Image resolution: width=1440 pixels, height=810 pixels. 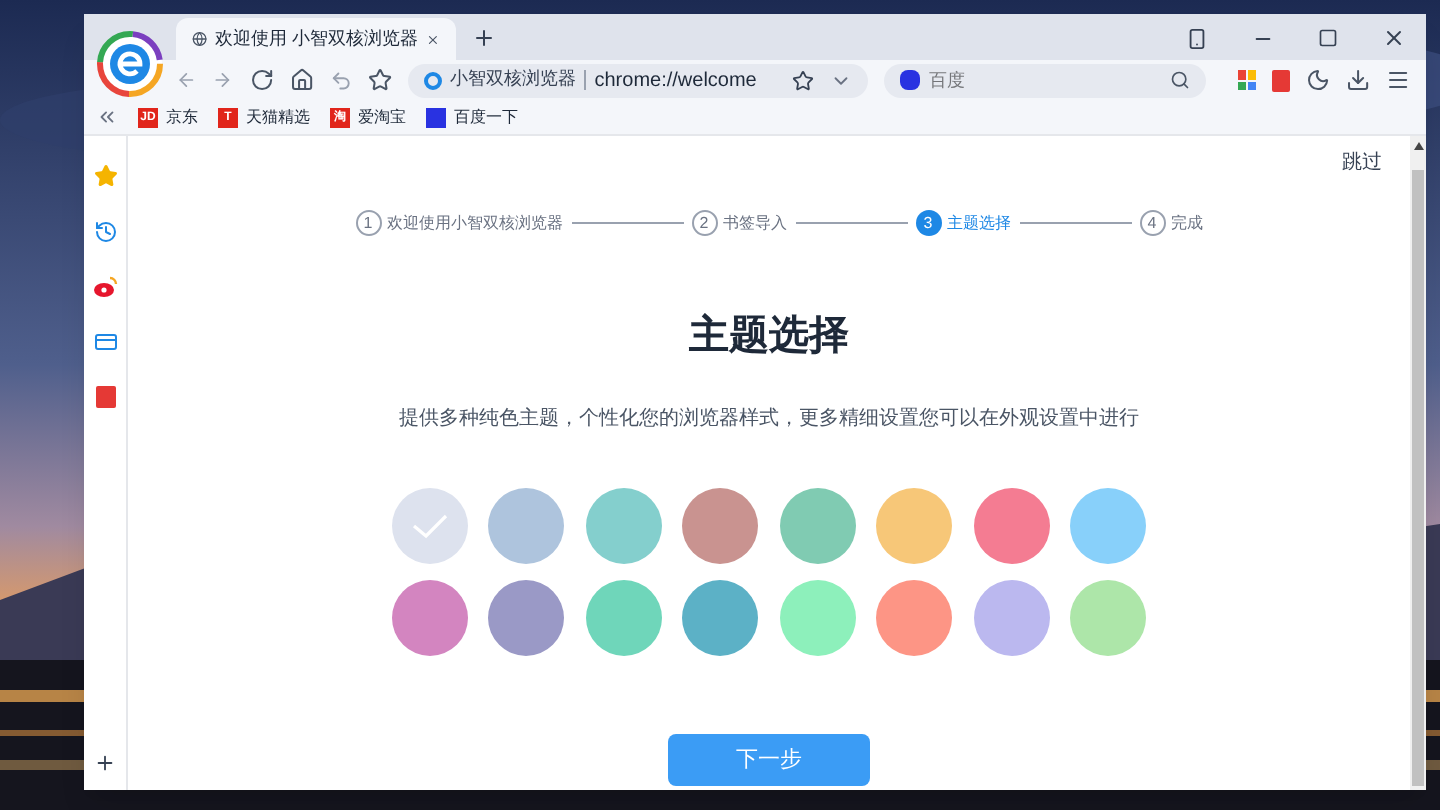 What do you see at coordinates (1418, 146) in the screenshot?
I see `scroll-up-icon` at bounding box center [1418, 146].